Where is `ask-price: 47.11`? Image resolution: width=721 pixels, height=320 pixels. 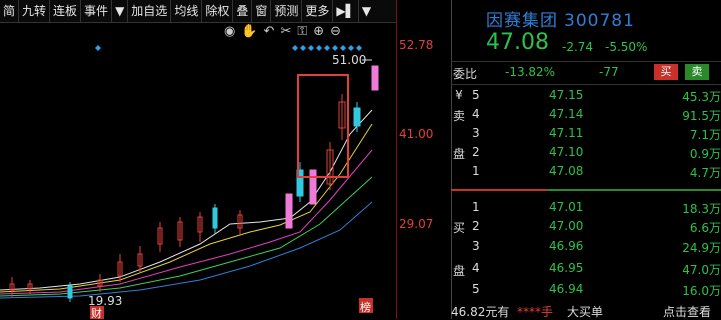
ask-price: 47.11 is located at coordinates (566, 133).